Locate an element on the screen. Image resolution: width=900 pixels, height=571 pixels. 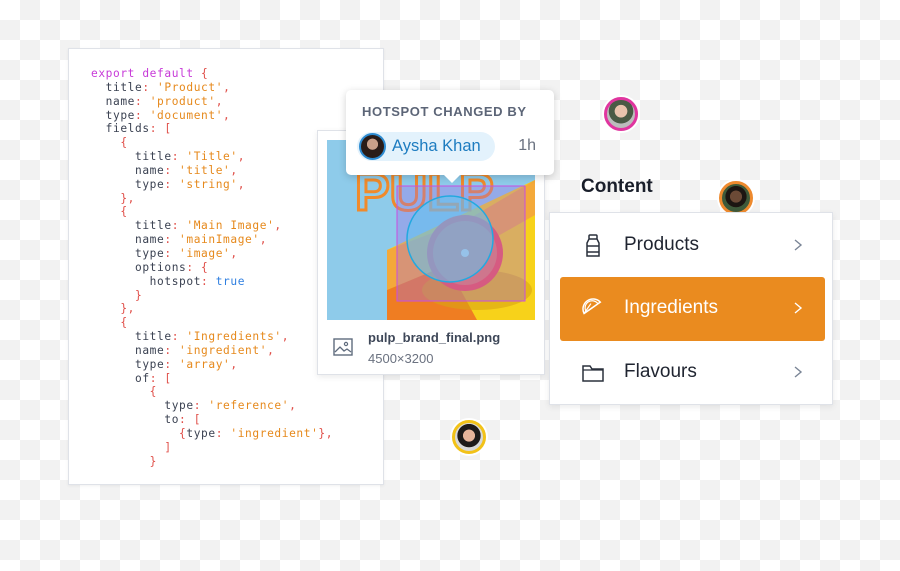
code-token: 'Product' is located at coordinates (190, 87).